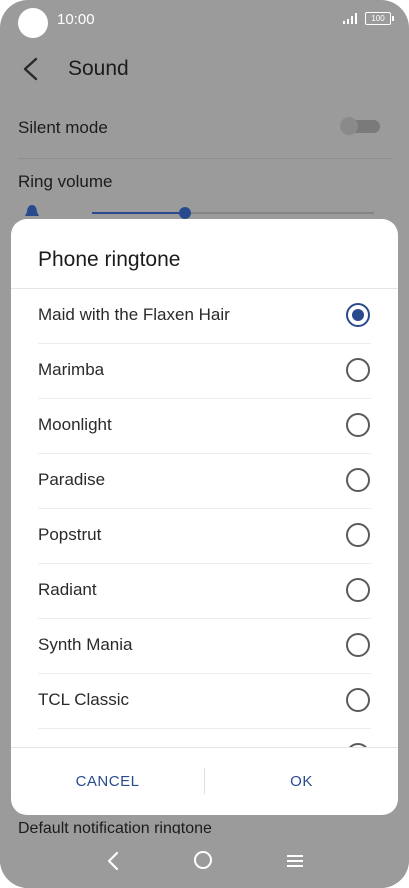 The image size is (409, 888). What do you see at coordinates (204, 591) in the screenshot?
I see `ringtone-option: Radiant` at bounding box center [204, 591].